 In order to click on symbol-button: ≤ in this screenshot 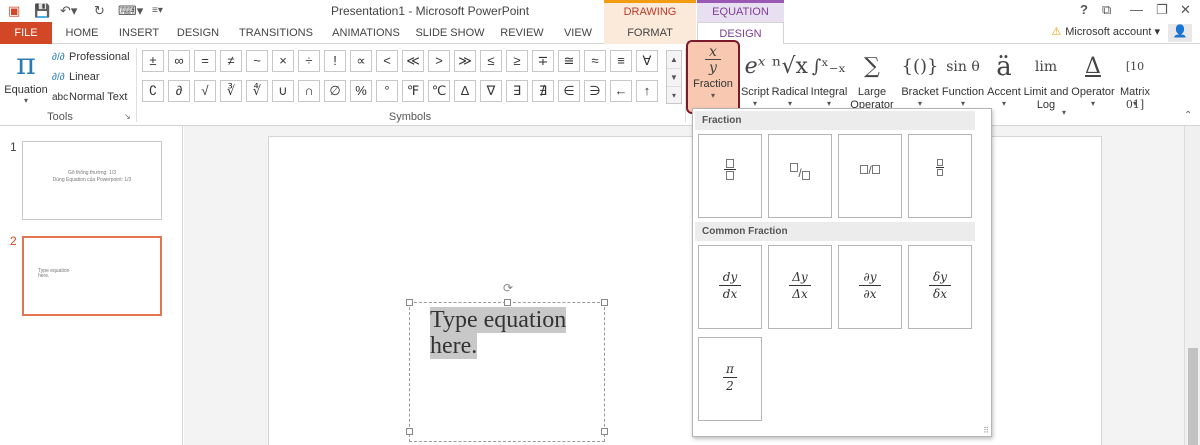, I will do `click(491, 61)`.